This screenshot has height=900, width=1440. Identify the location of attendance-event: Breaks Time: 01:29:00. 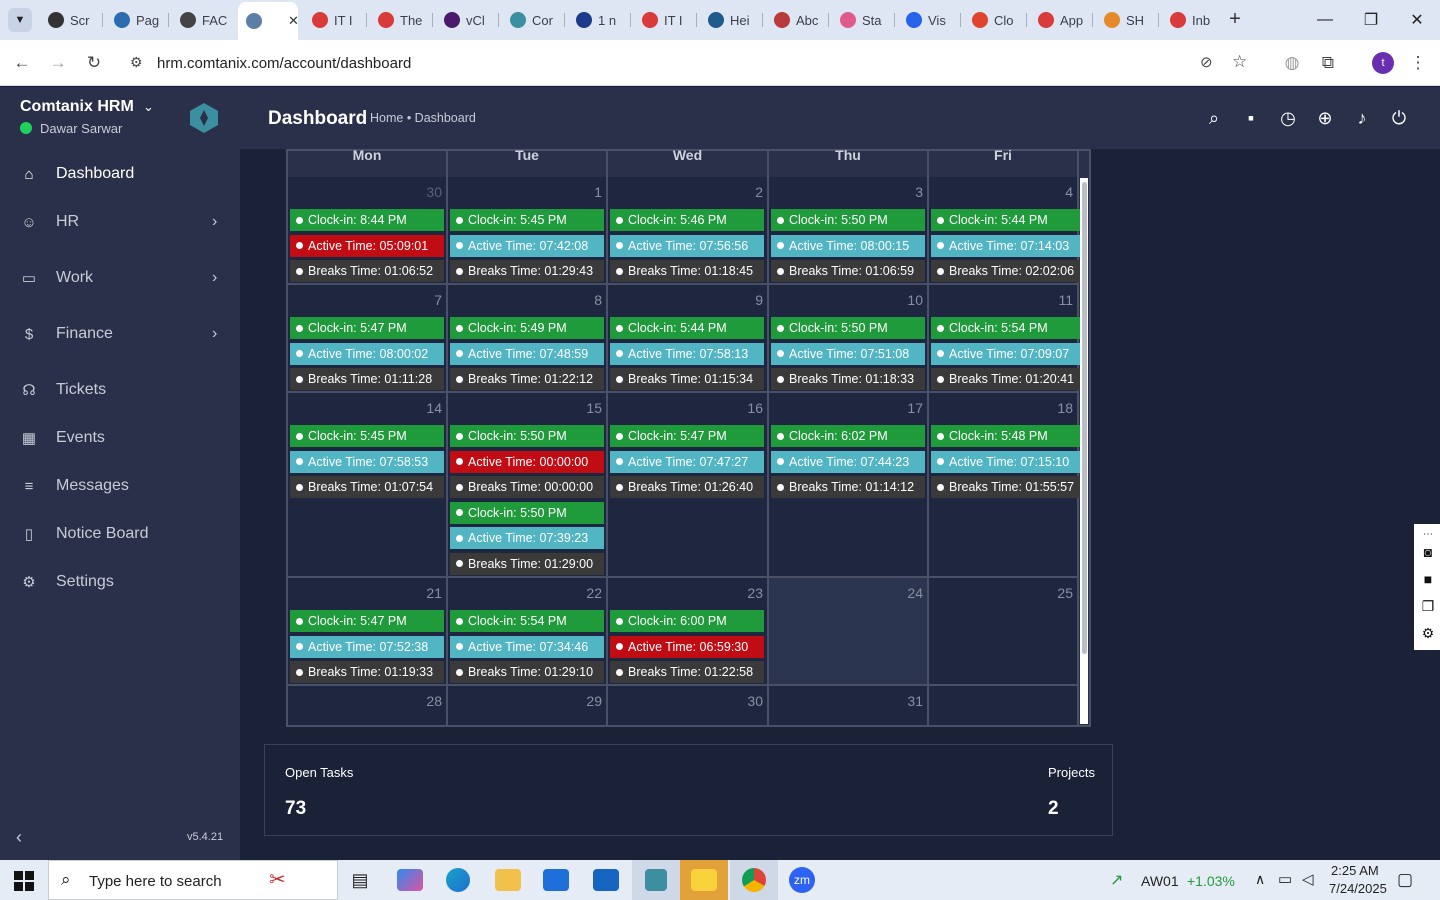
(527, 563).